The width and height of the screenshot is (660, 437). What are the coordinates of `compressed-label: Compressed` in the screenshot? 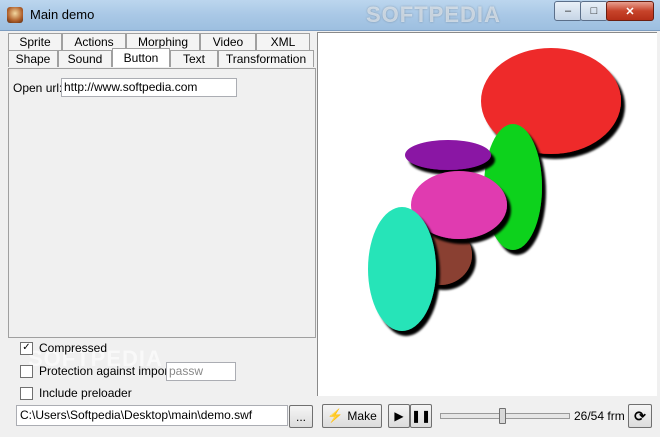 It's located at (73, 348).